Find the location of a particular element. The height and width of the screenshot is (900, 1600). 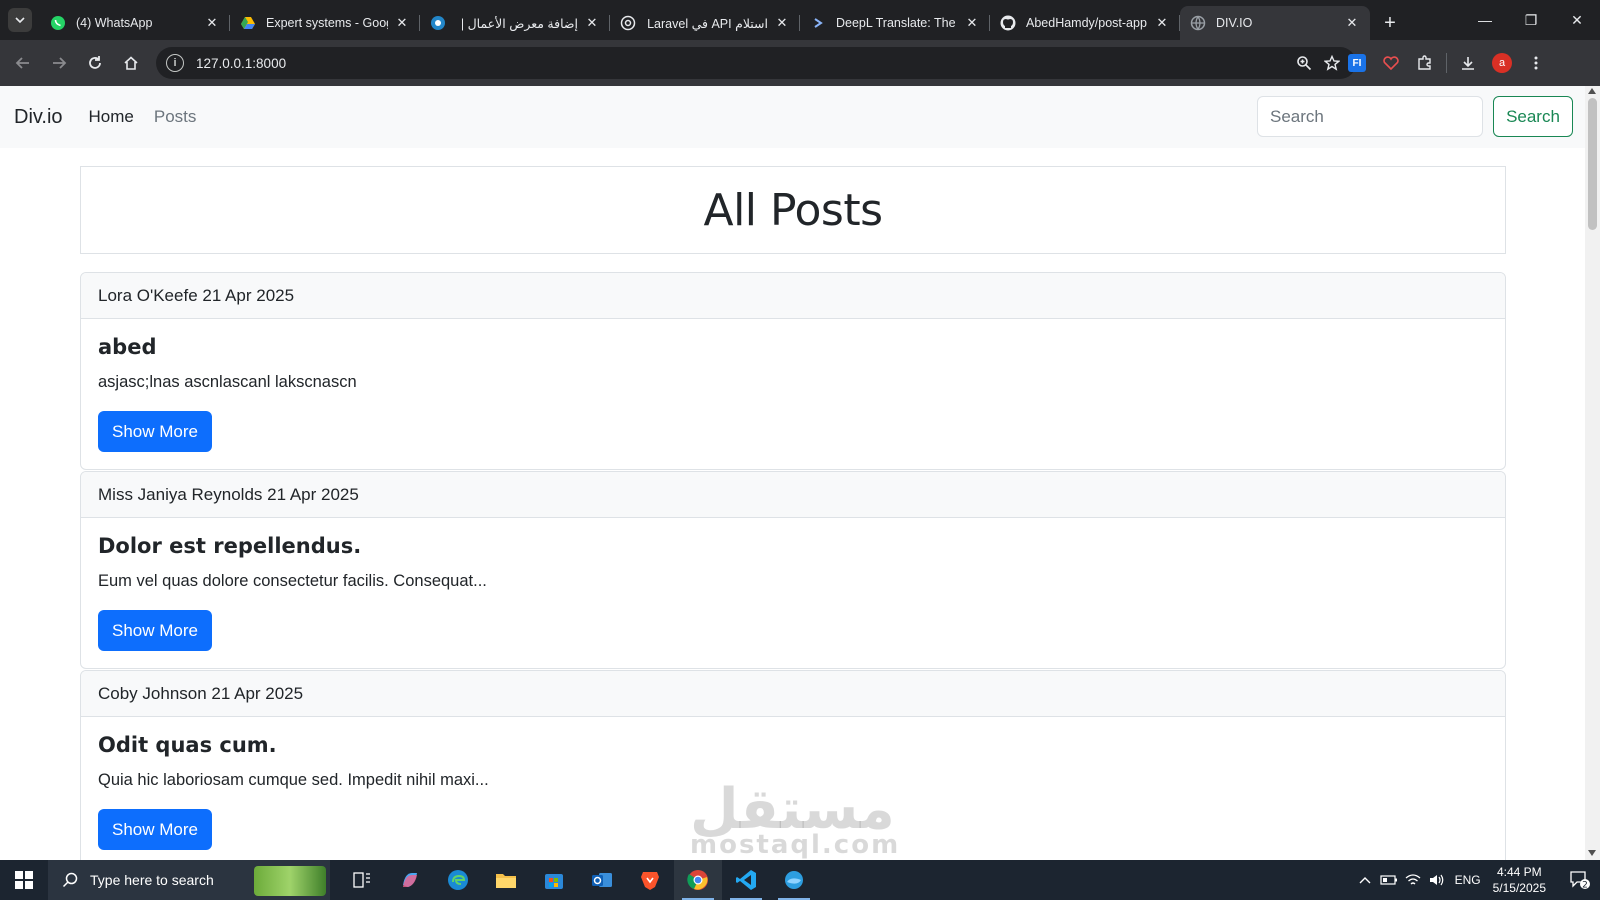

translate-extension-icon: FI is located at coordinates (1357, 63).